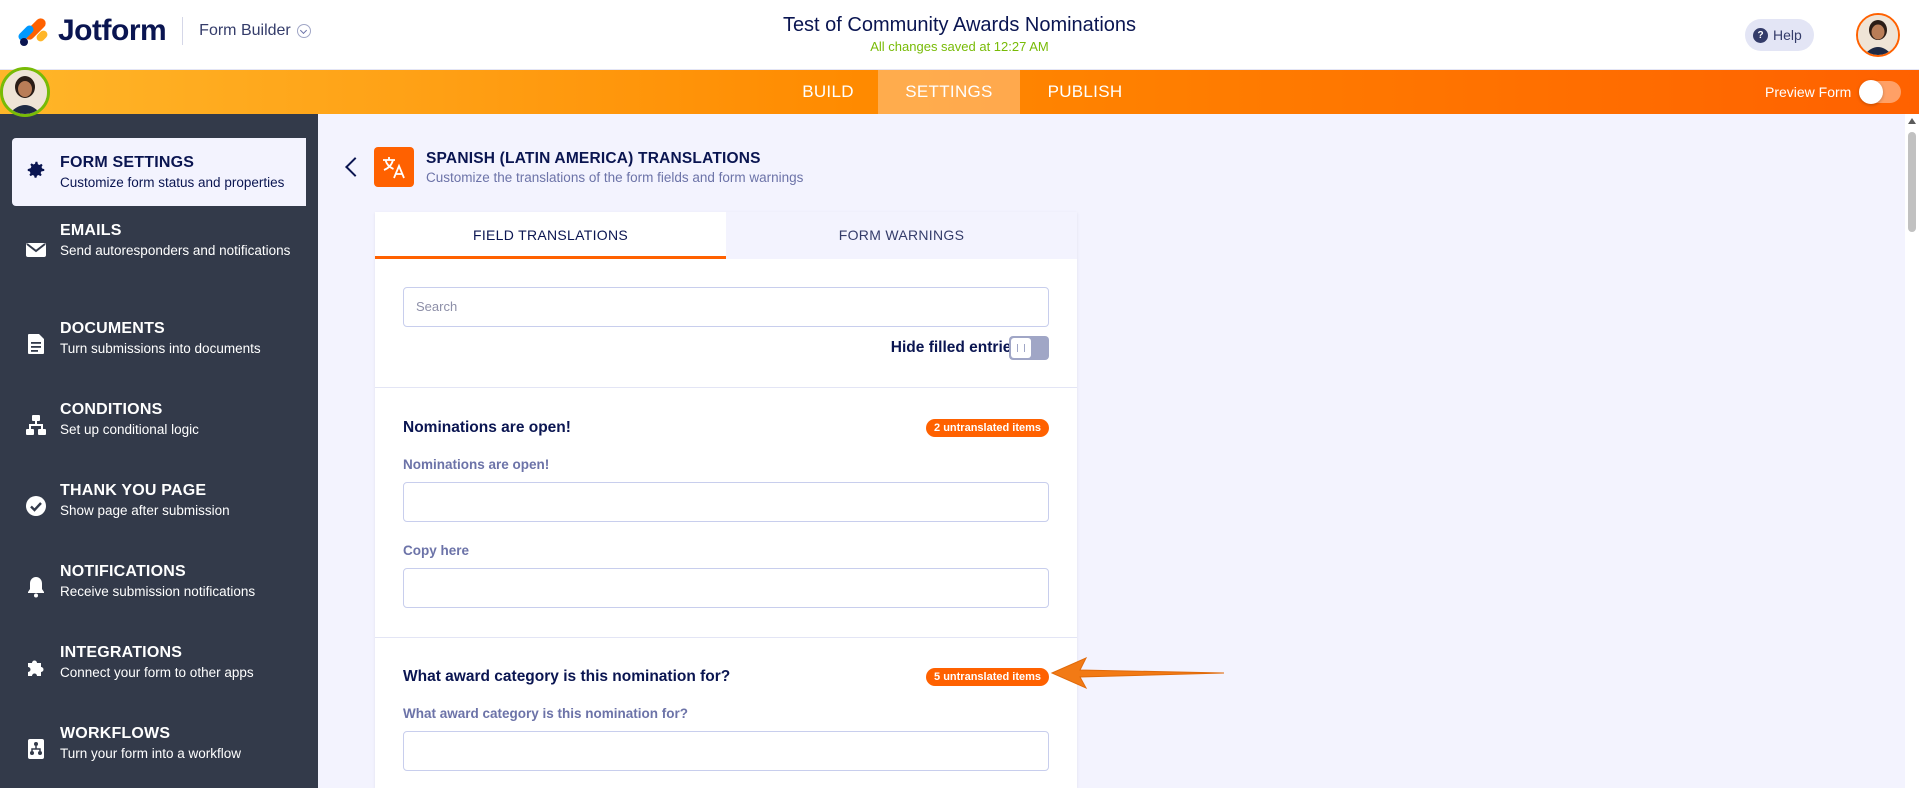 The width and height of the screenshot is (1919, 788). What do you see at coordinates (987, 428) in the screenshot?
I see `untranslated-badge: 2 untranslated items` at bounding box center [987, 428].